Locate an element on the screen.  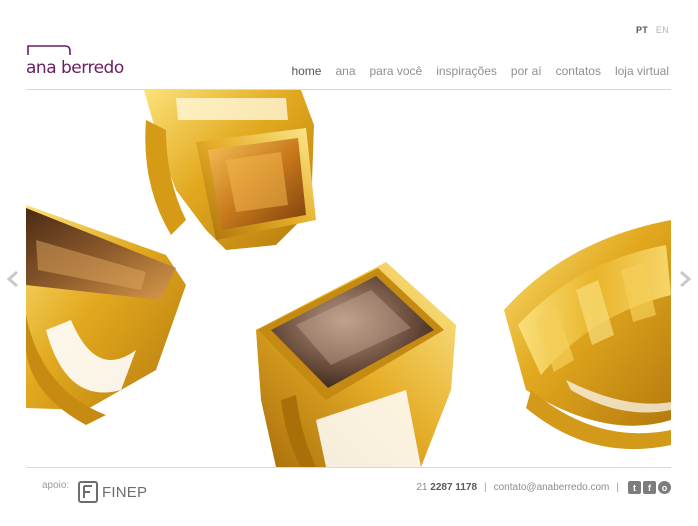
slideshow-prev-button is located at coordinates (13, 279).